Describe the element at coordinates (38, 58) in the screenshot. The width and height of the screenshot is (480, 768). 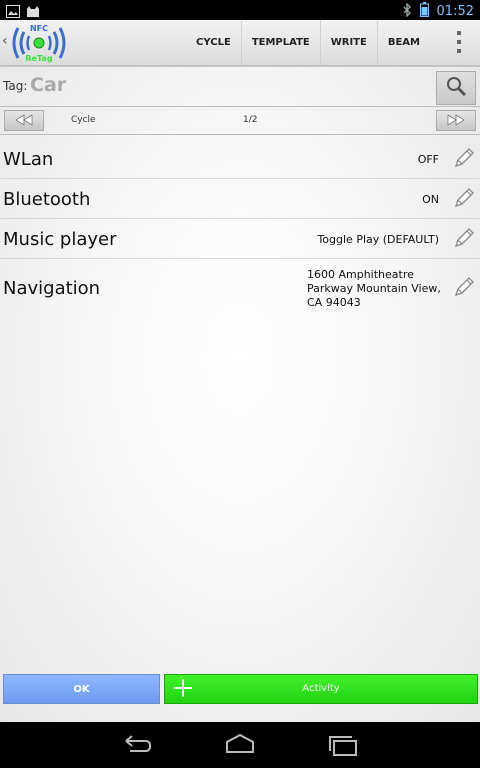
I see `logo-text-bottom: ReTag` at that location.